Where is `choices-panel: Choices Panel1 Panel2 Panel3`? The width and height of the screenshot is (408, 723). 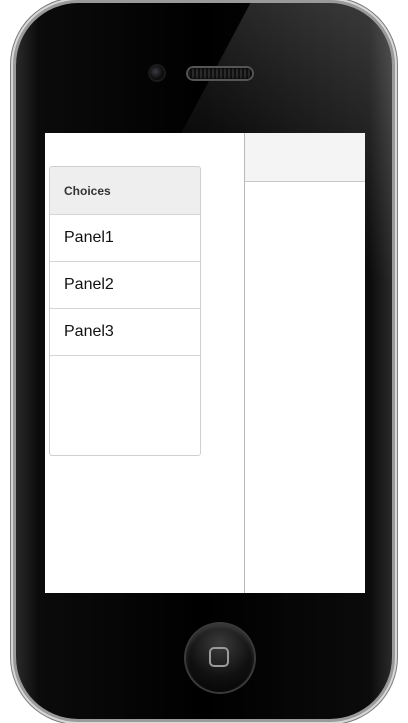
choices-panel: Choices Panel1 Panel2 Panel3 is located at coordinates (125, 311).